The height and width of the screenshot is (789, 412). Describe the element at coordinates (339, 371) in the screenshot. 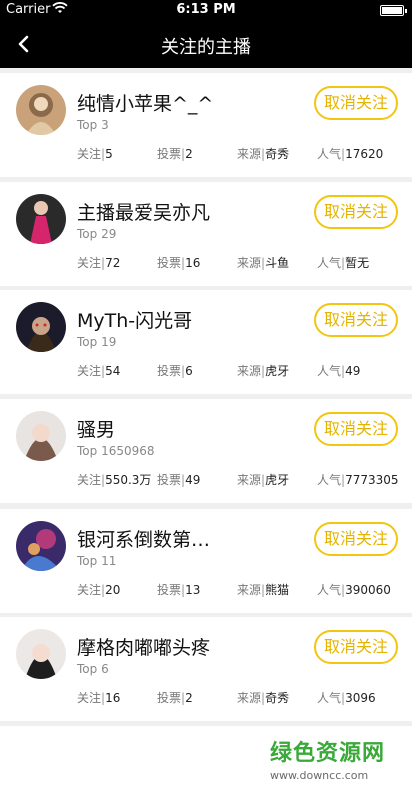

I see `popularity-stat: 人气|49` at that location.